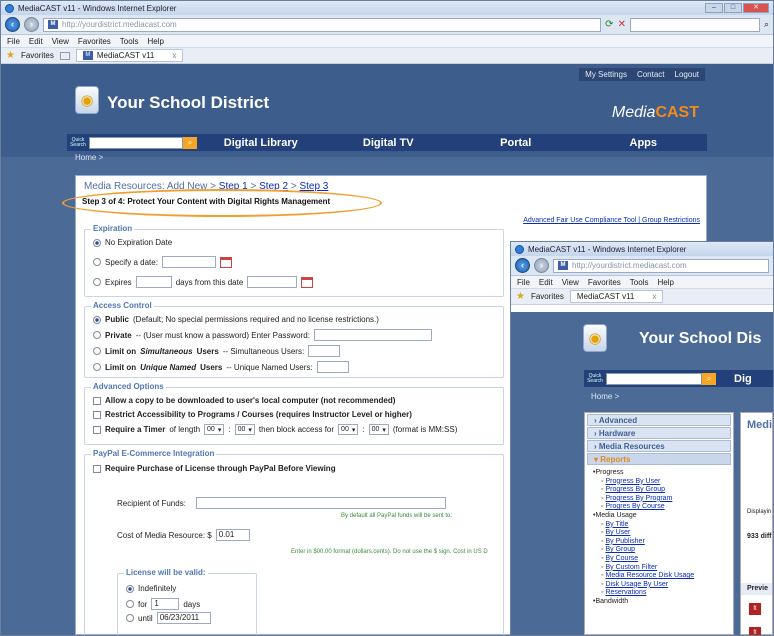 This screenshot has height=636, width=774. I want to click on timer-minutes-select: 00 ▾, so click(214, 429).